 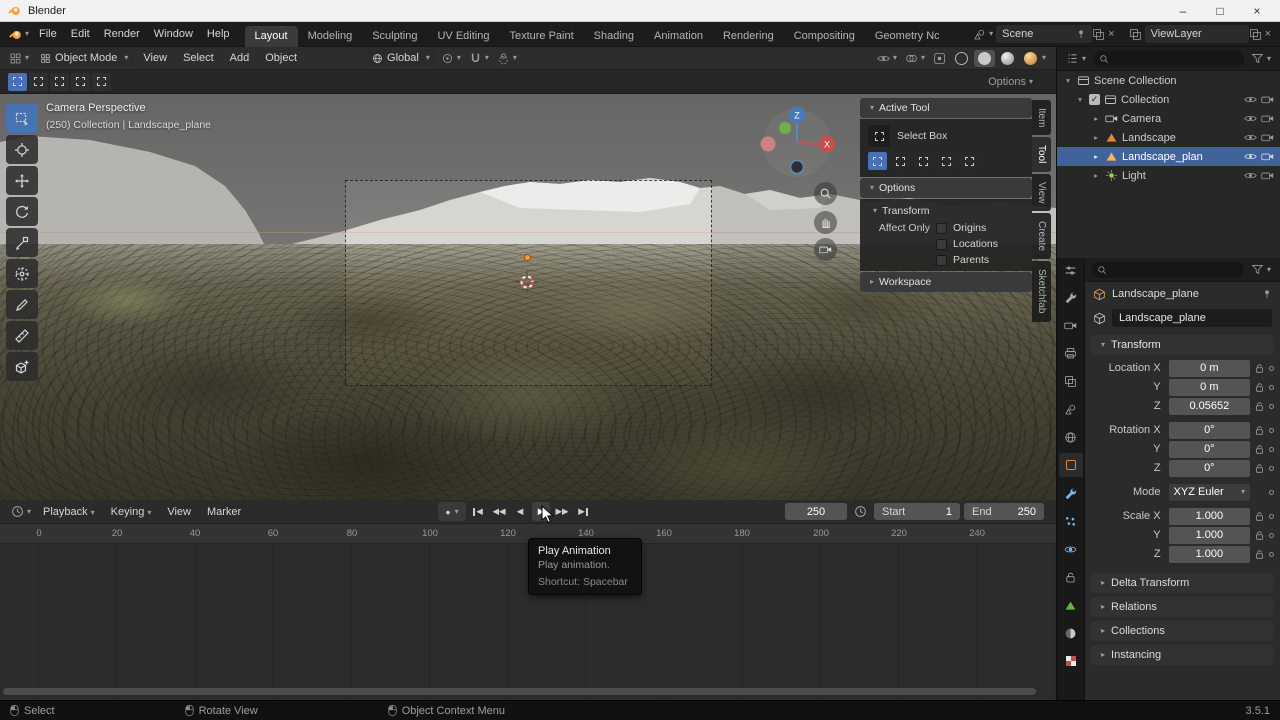 What do you see at coordinates (1041, 154) in the screenshot?
I see `tab-tool: Tool` at bounding box center [1041, 154].